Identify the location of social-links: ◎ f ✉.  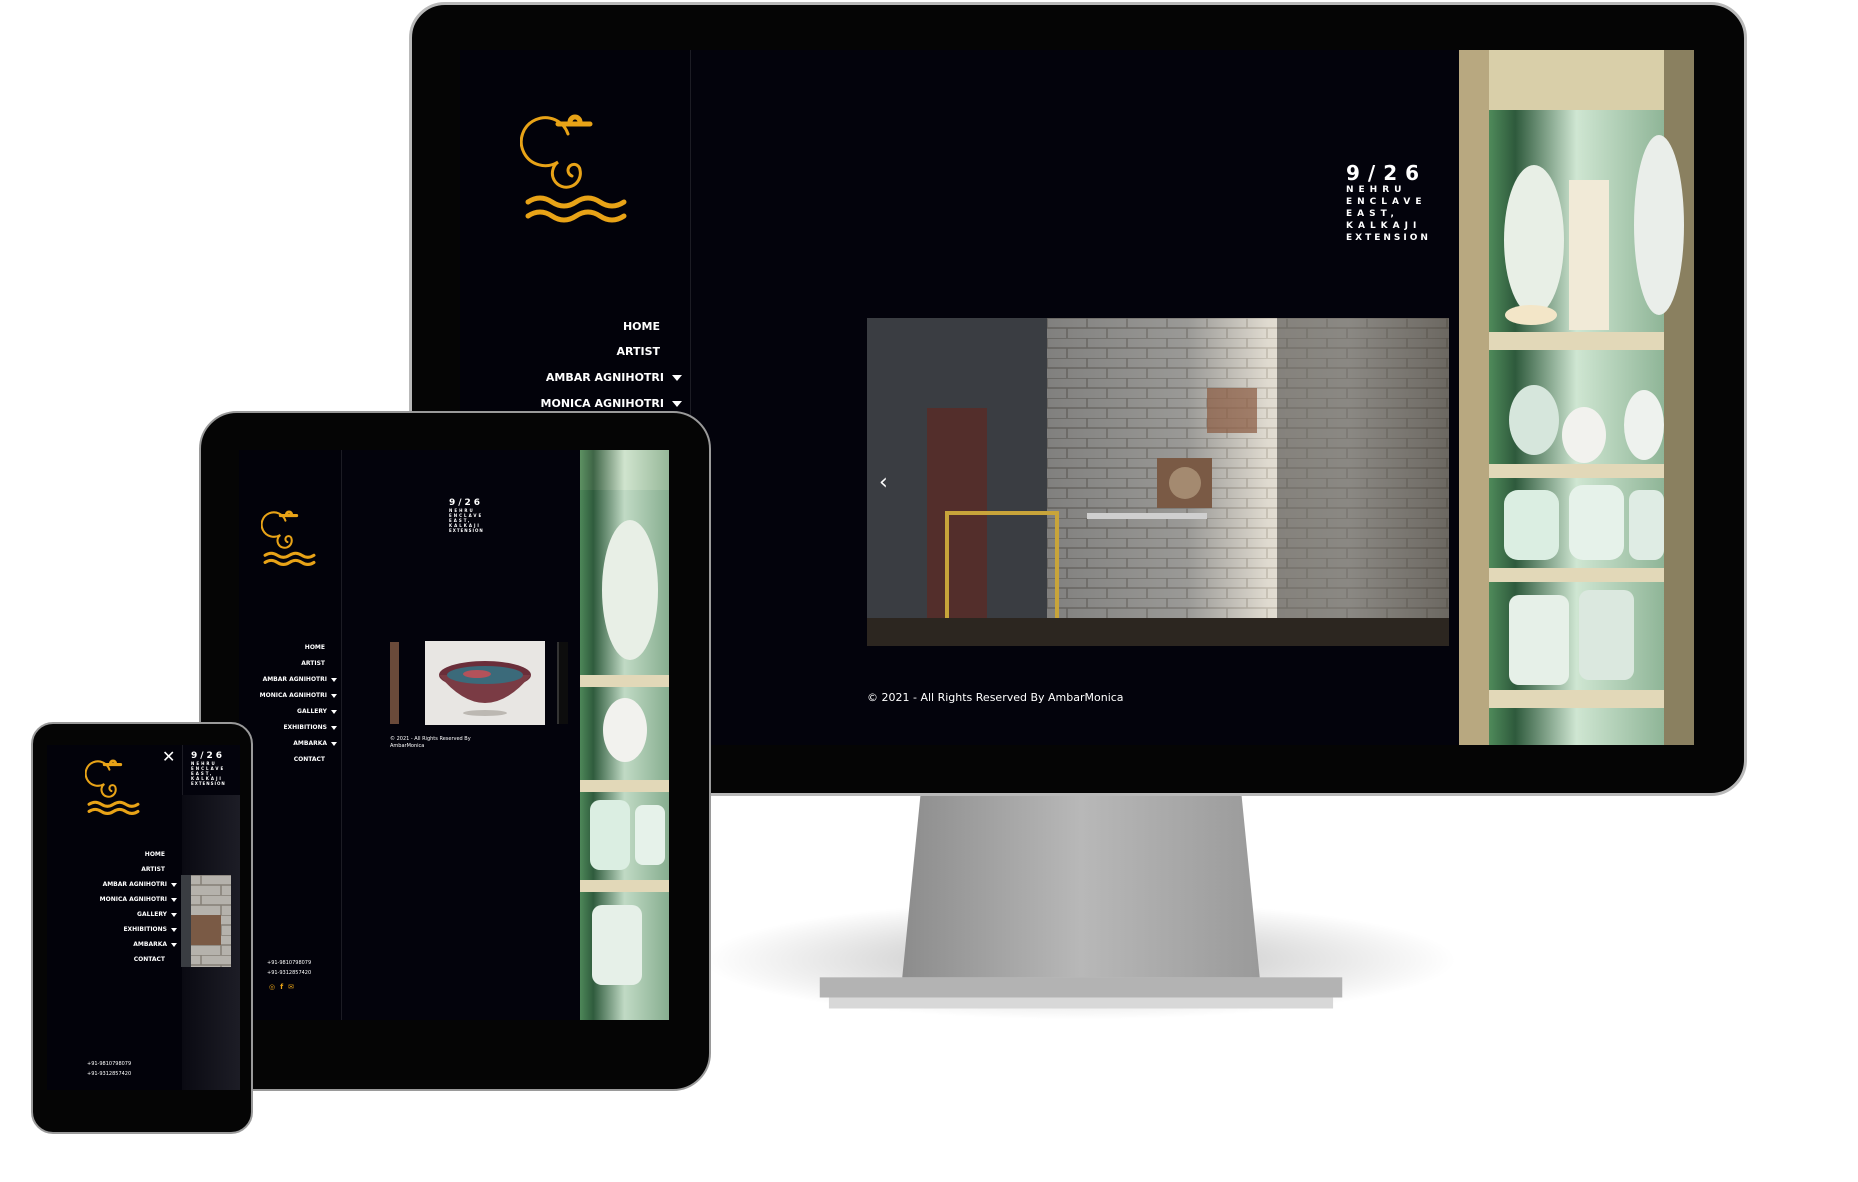
(281, 987).